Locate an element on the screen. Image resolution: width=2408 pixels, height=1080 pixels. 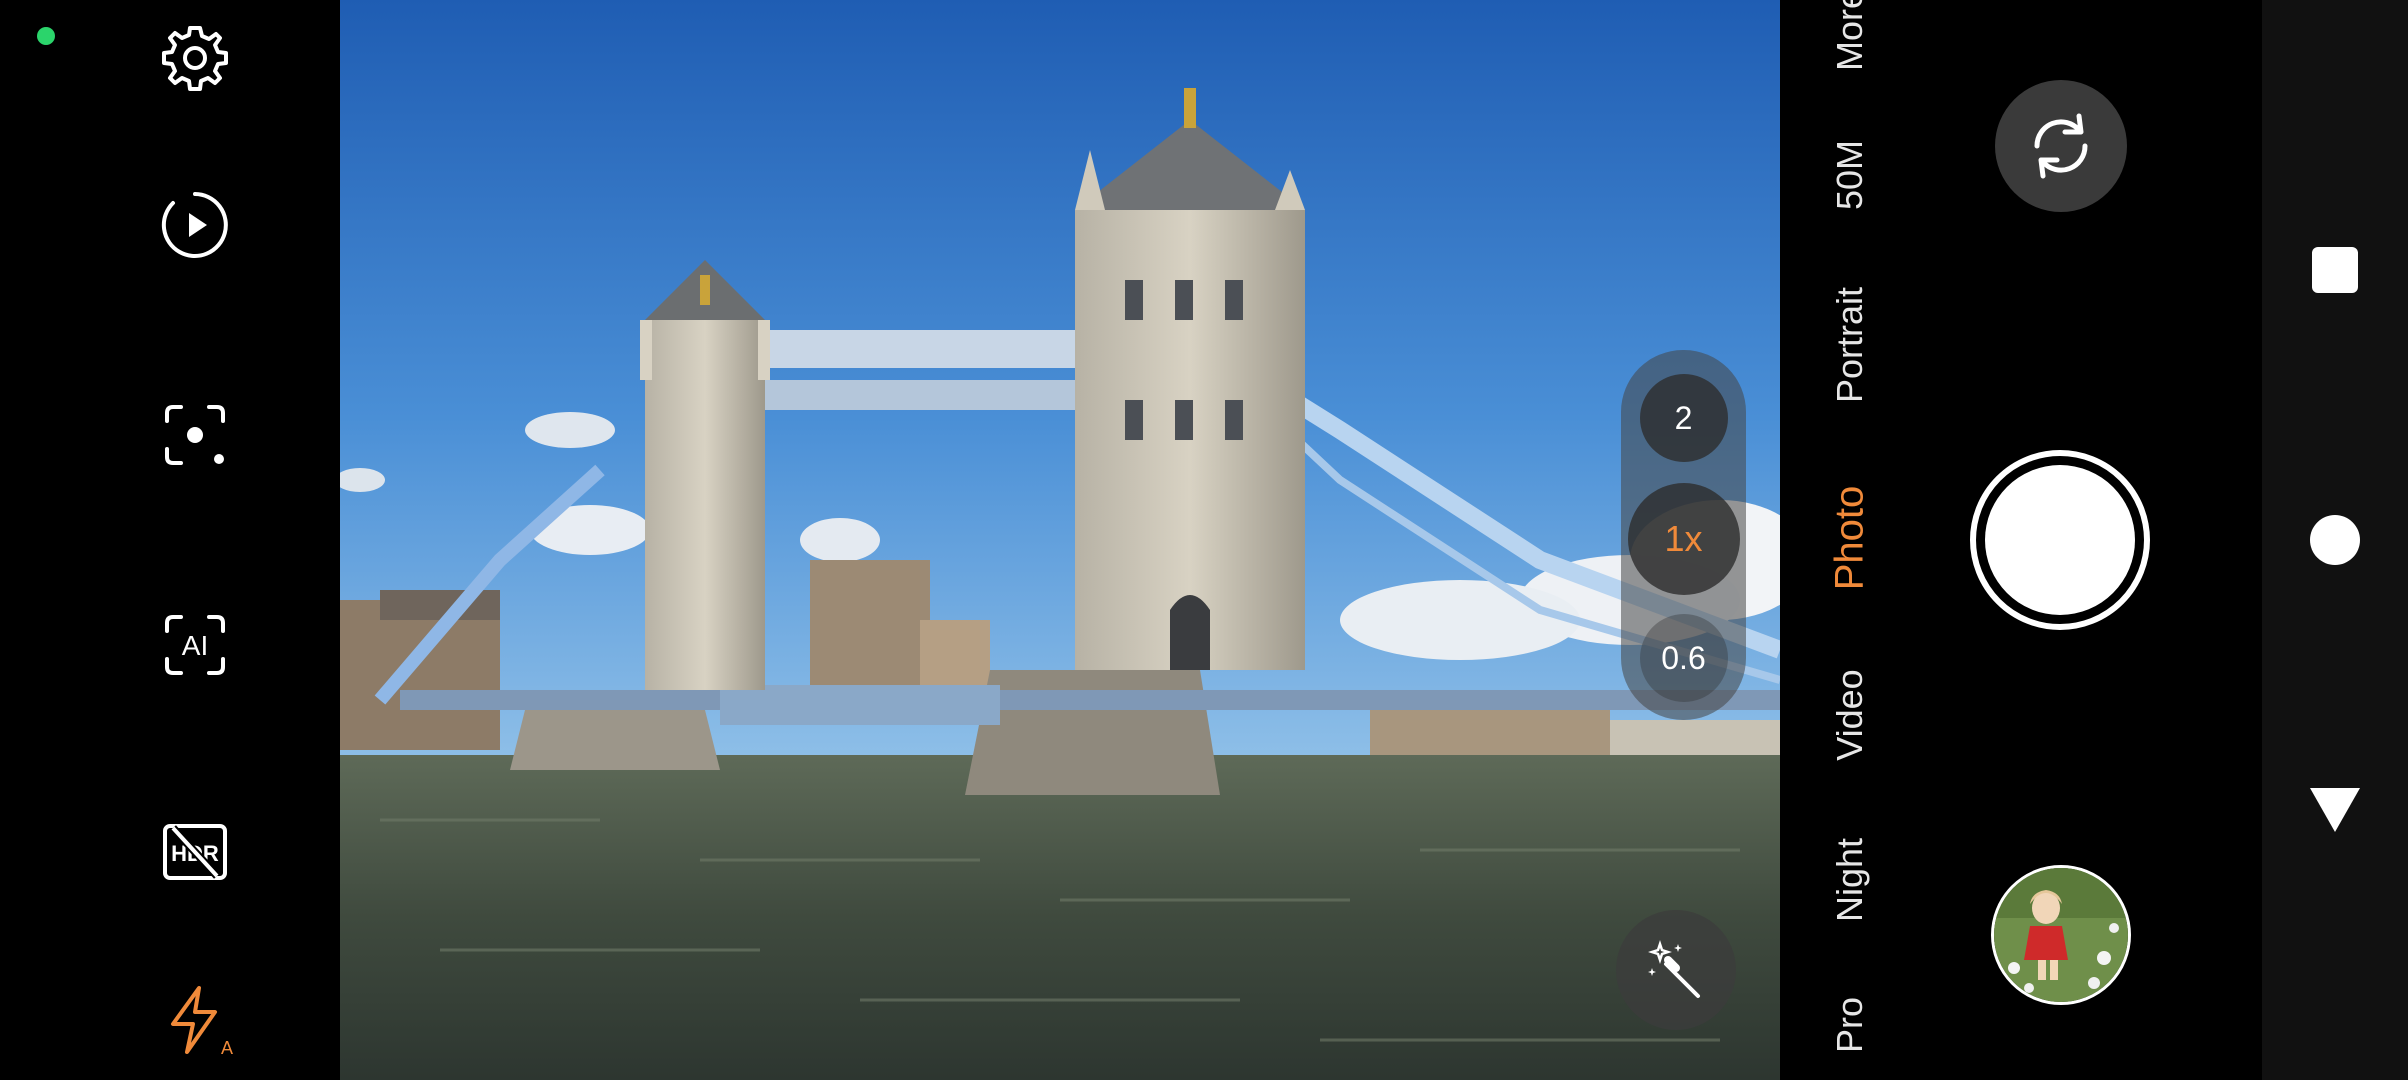
gallery-thumbnail-image is located at coordinates (2061, 935).